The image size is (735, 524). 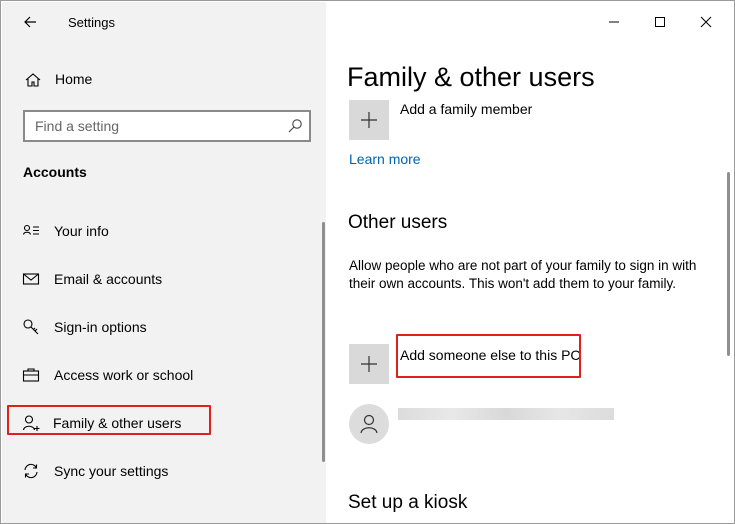 What do you see at coordinates (55, 172) in the screenshot?
I see `section-title: Accounts` at bounding box center [55, 172].